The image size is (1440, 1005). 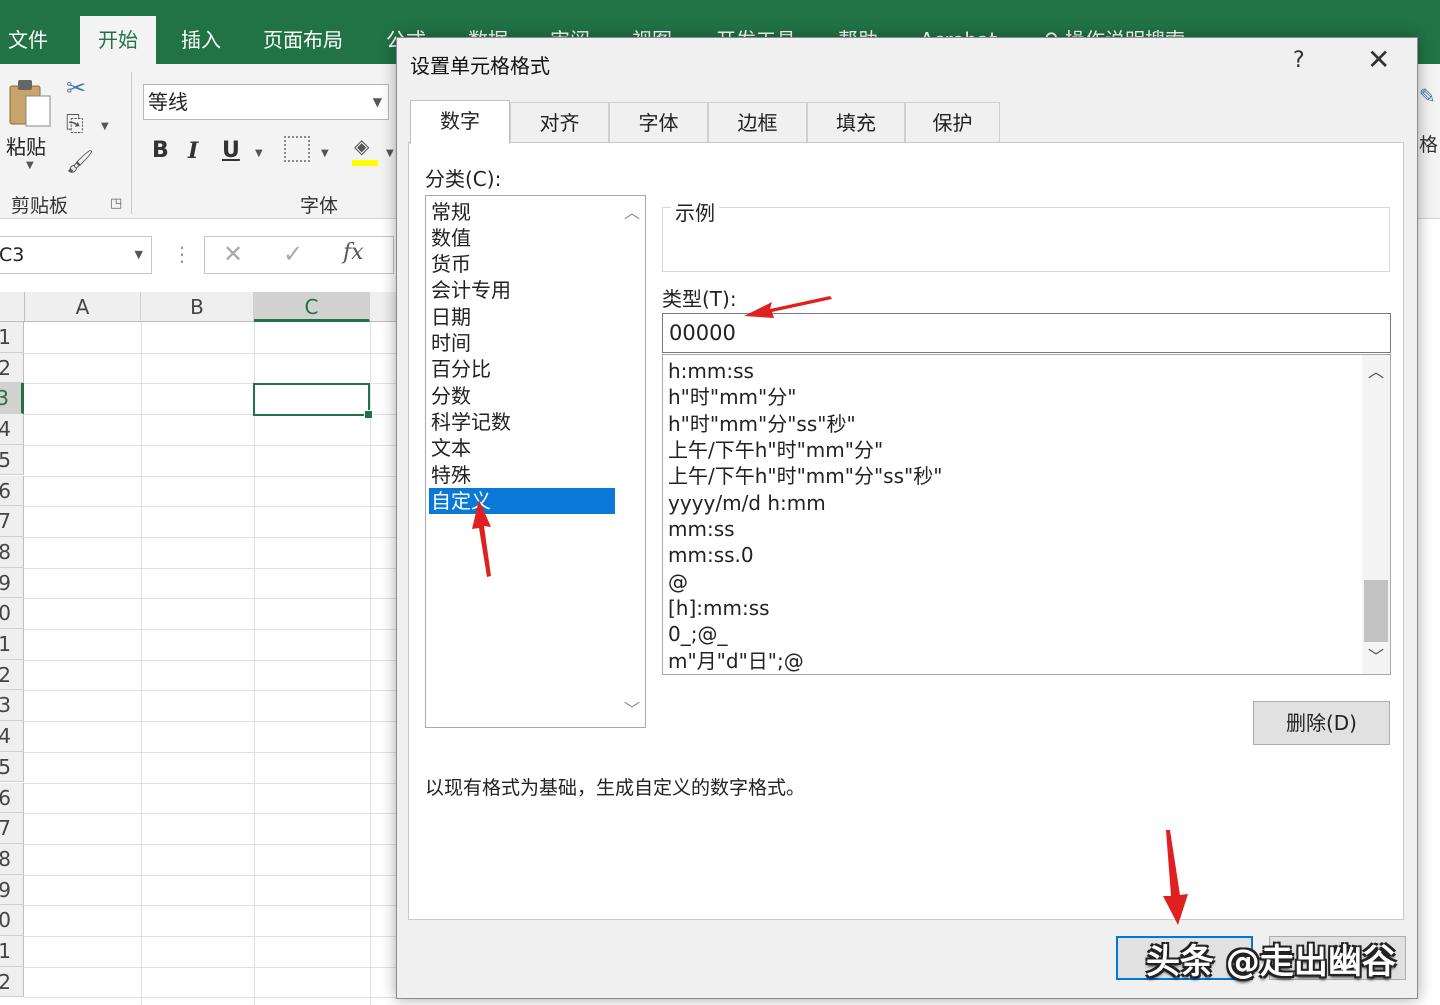 I want to click on category-item: 日期, so click(x=522, y=317).